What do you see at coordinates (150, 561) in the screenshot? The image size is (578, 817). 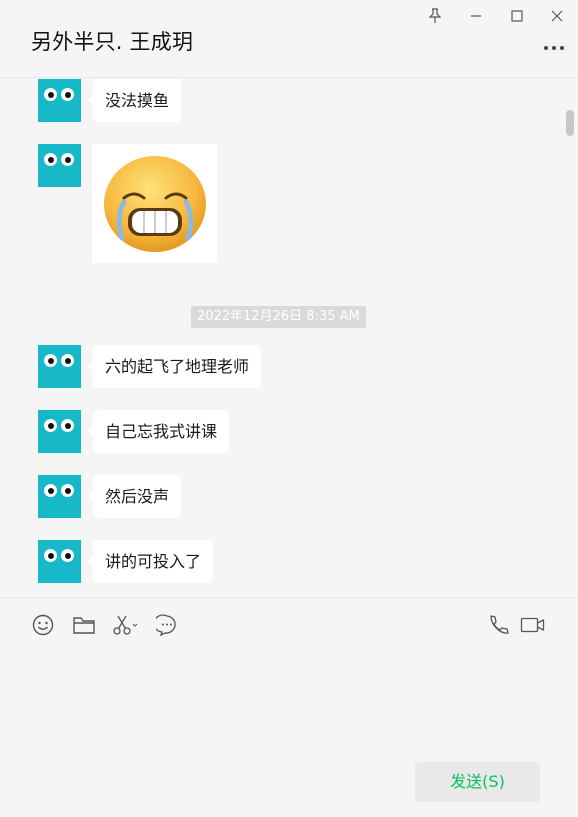 I see `message-bubble: 讲的可投入了` at bounding box center [150, 561].